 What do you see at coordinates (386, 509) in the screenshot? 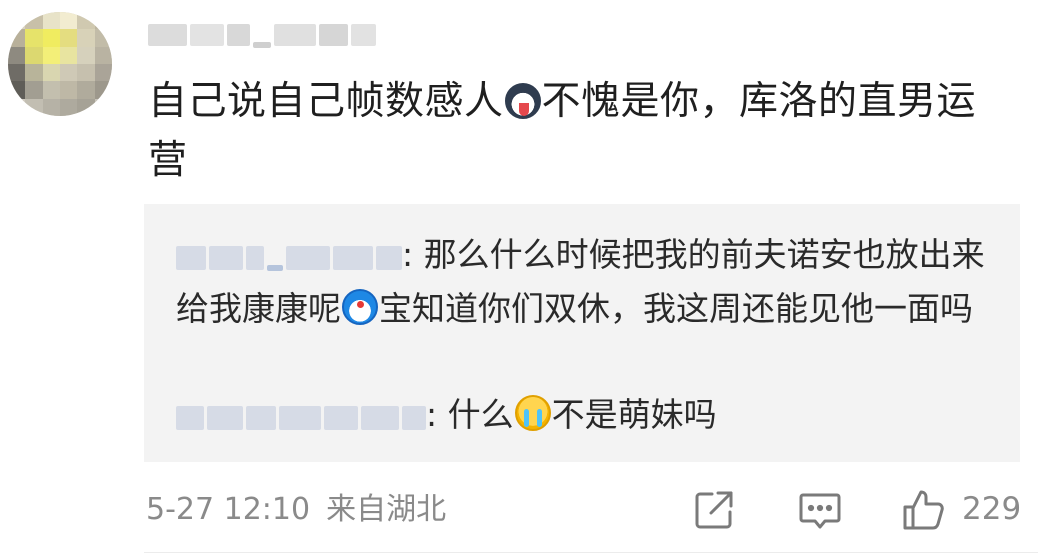
I see `comment-location: 来自湖北` at bounding box center [386, 509].